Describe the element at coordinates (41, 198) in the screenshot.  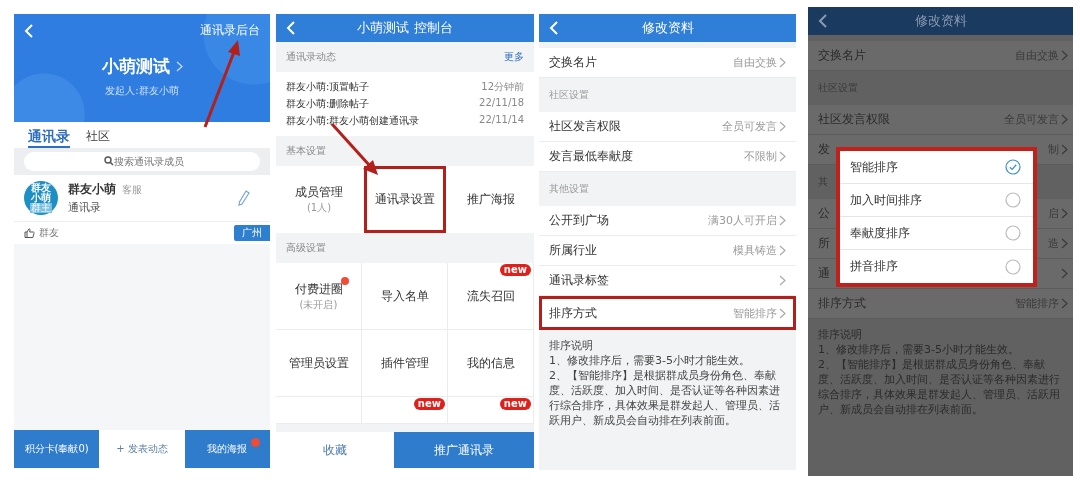
I see `group-logo: 群友 小萌 群主` at that location.